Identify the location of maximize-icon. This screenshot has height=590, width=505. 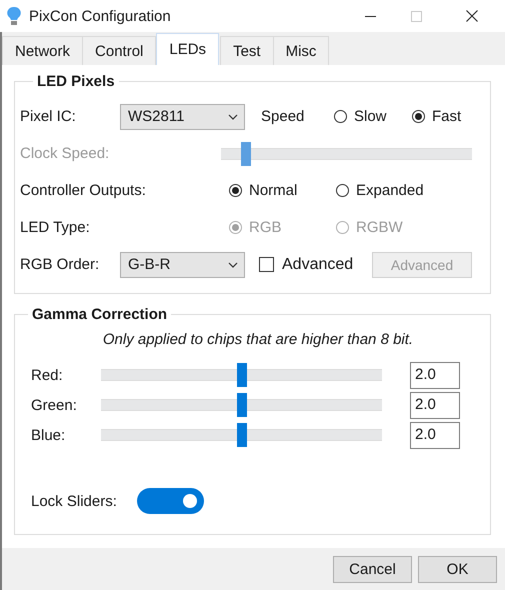
(416, 16).